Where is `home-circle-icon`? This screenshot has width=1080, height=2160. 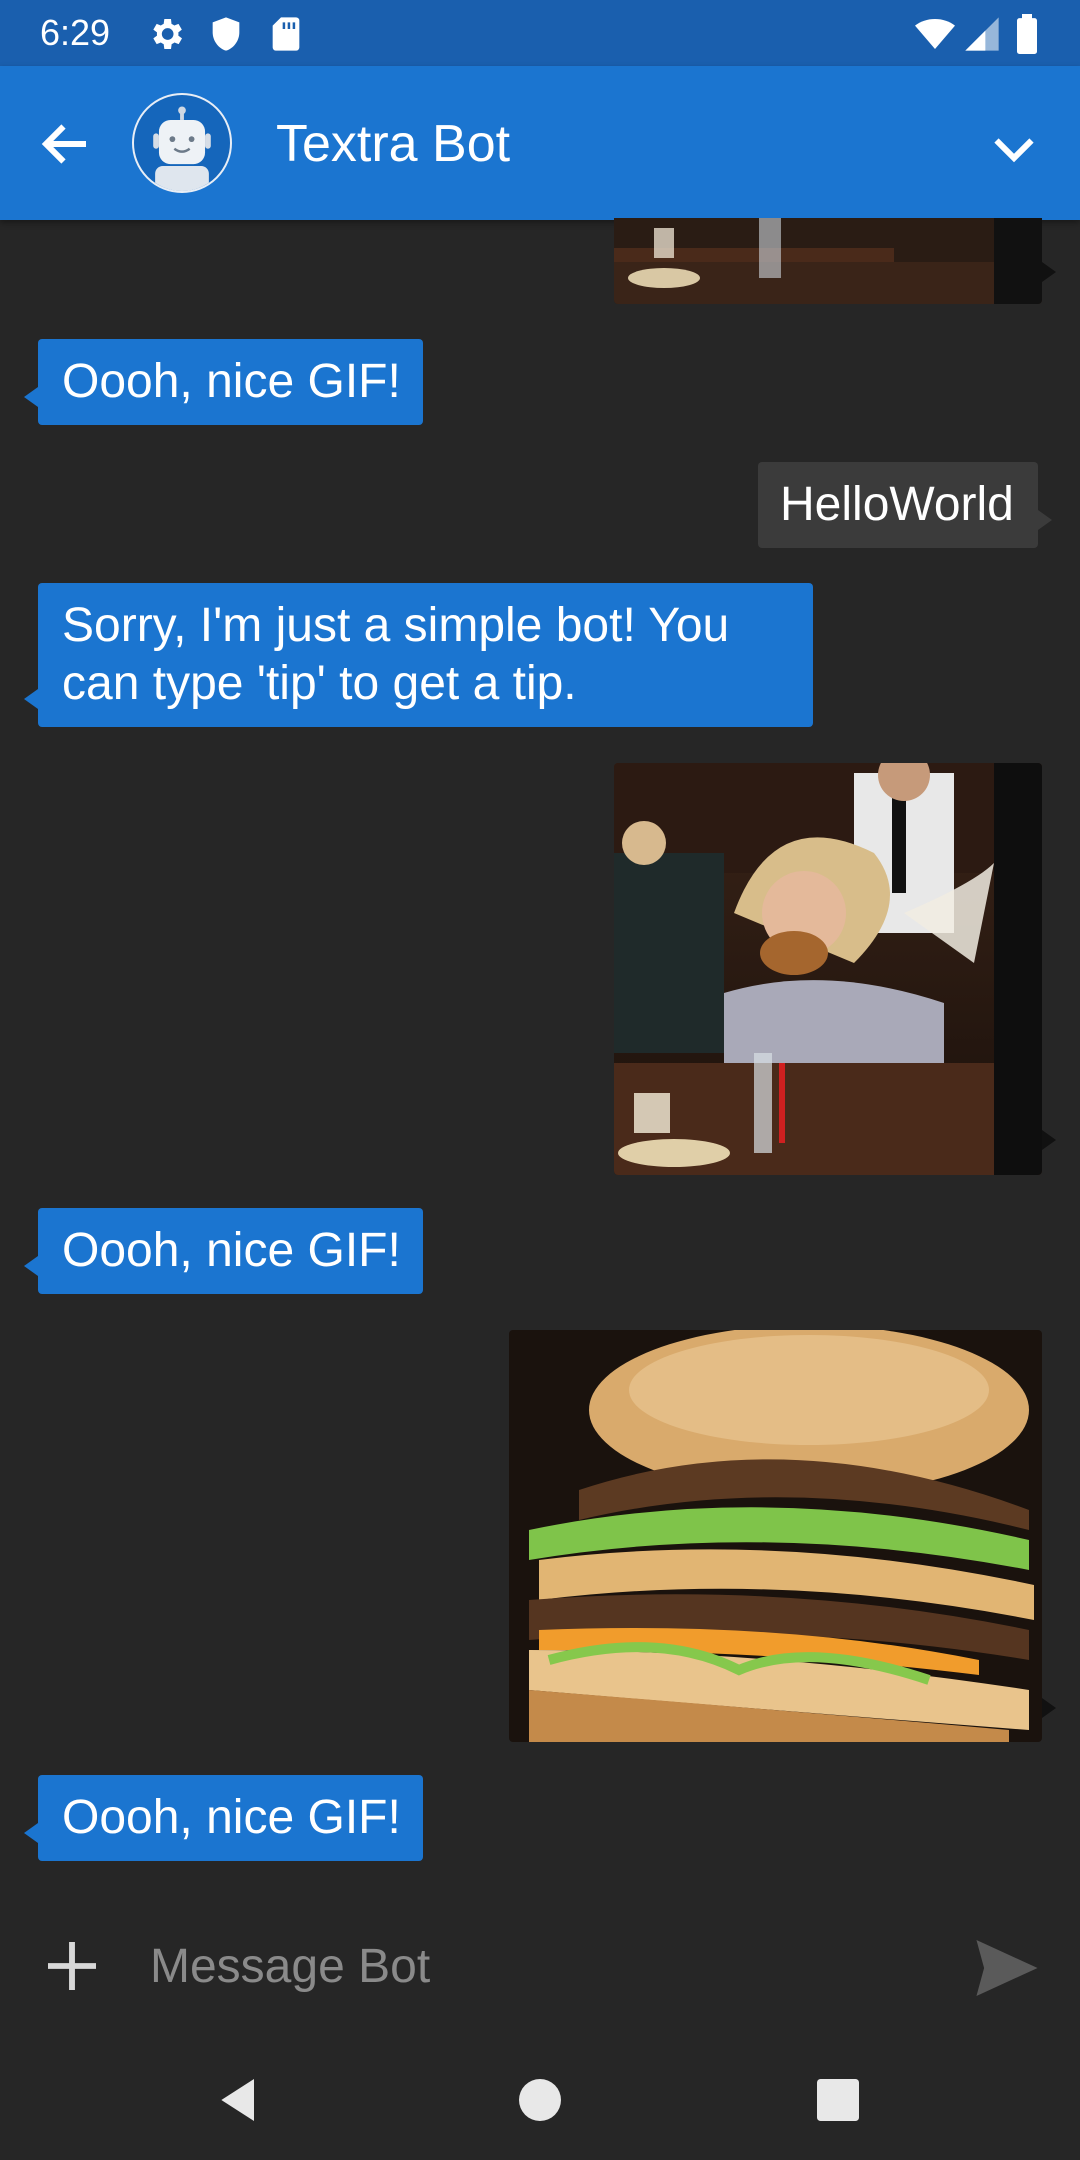 home-circle-icon is located at coordinates (540, 2100).